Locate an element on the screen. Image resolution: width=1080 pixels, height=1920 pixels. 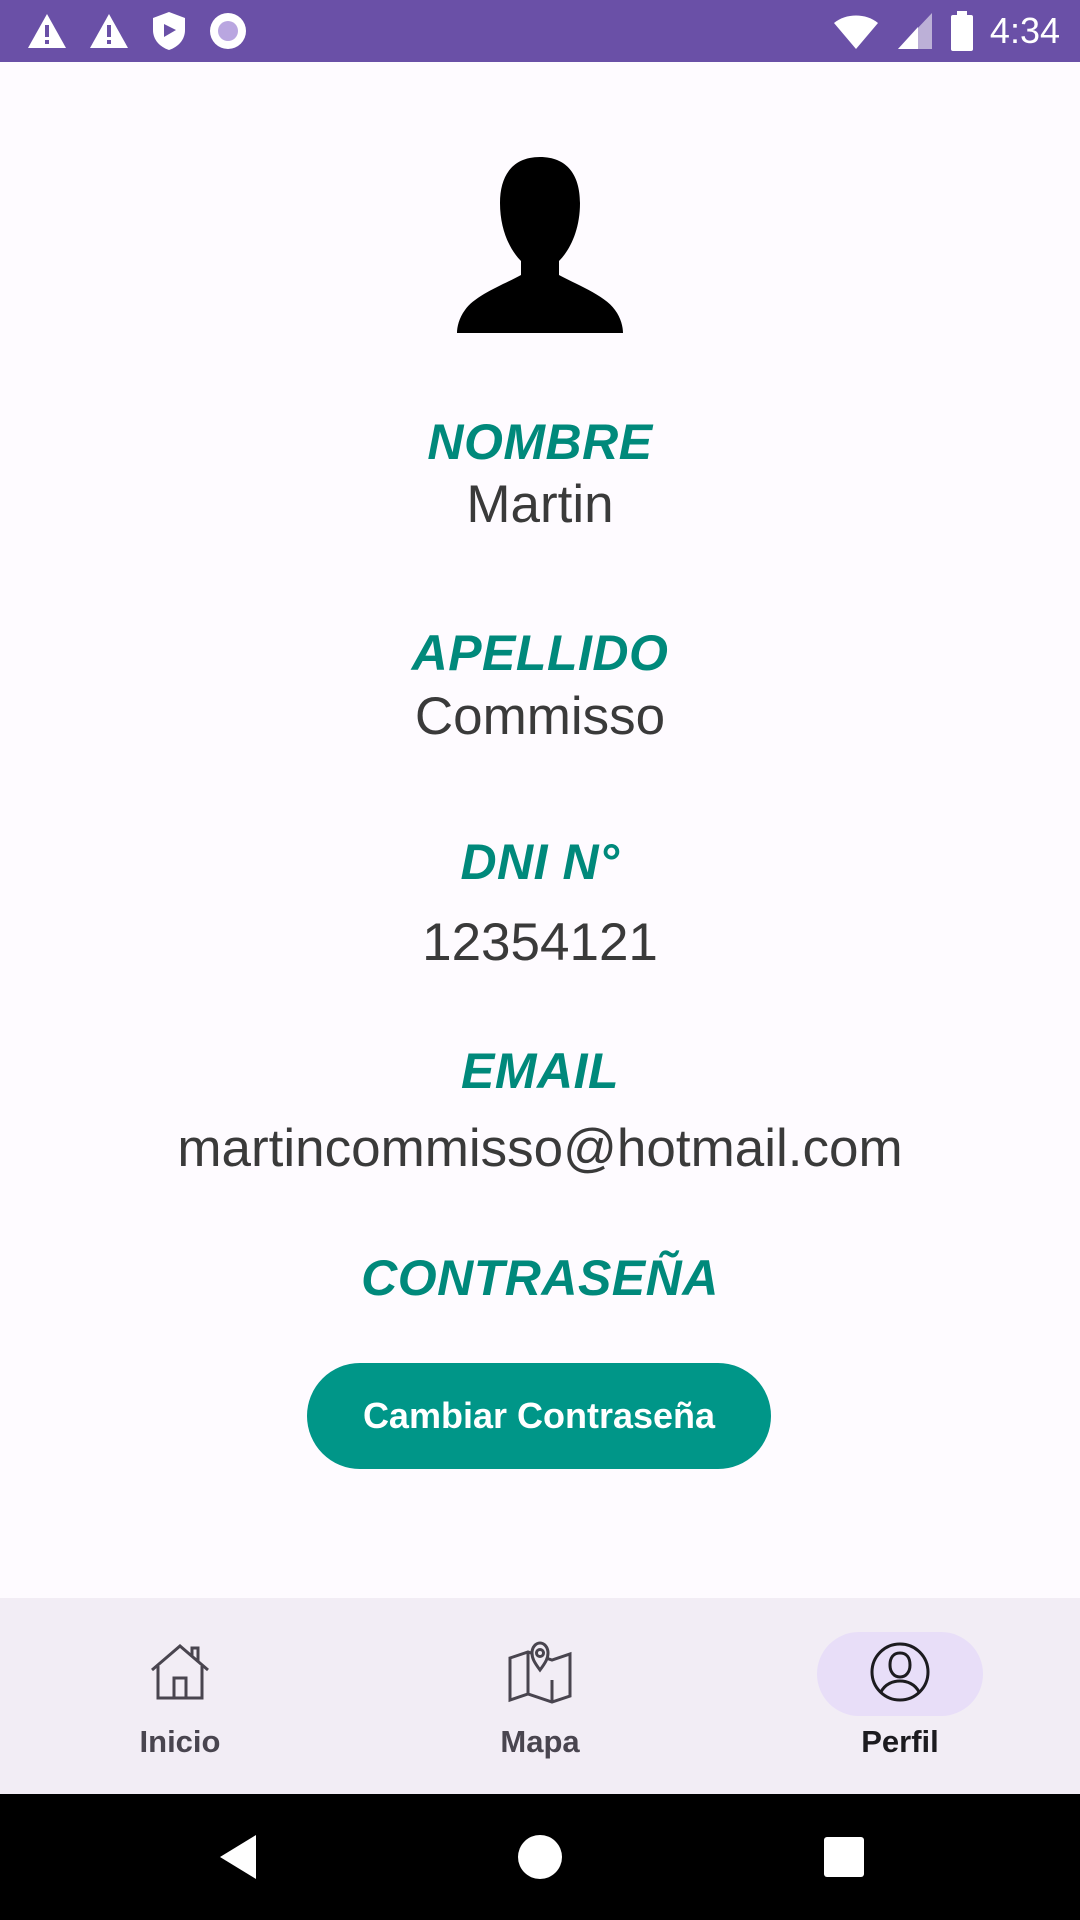
dni-value: 12354121 is located at coordinates (540, 942).